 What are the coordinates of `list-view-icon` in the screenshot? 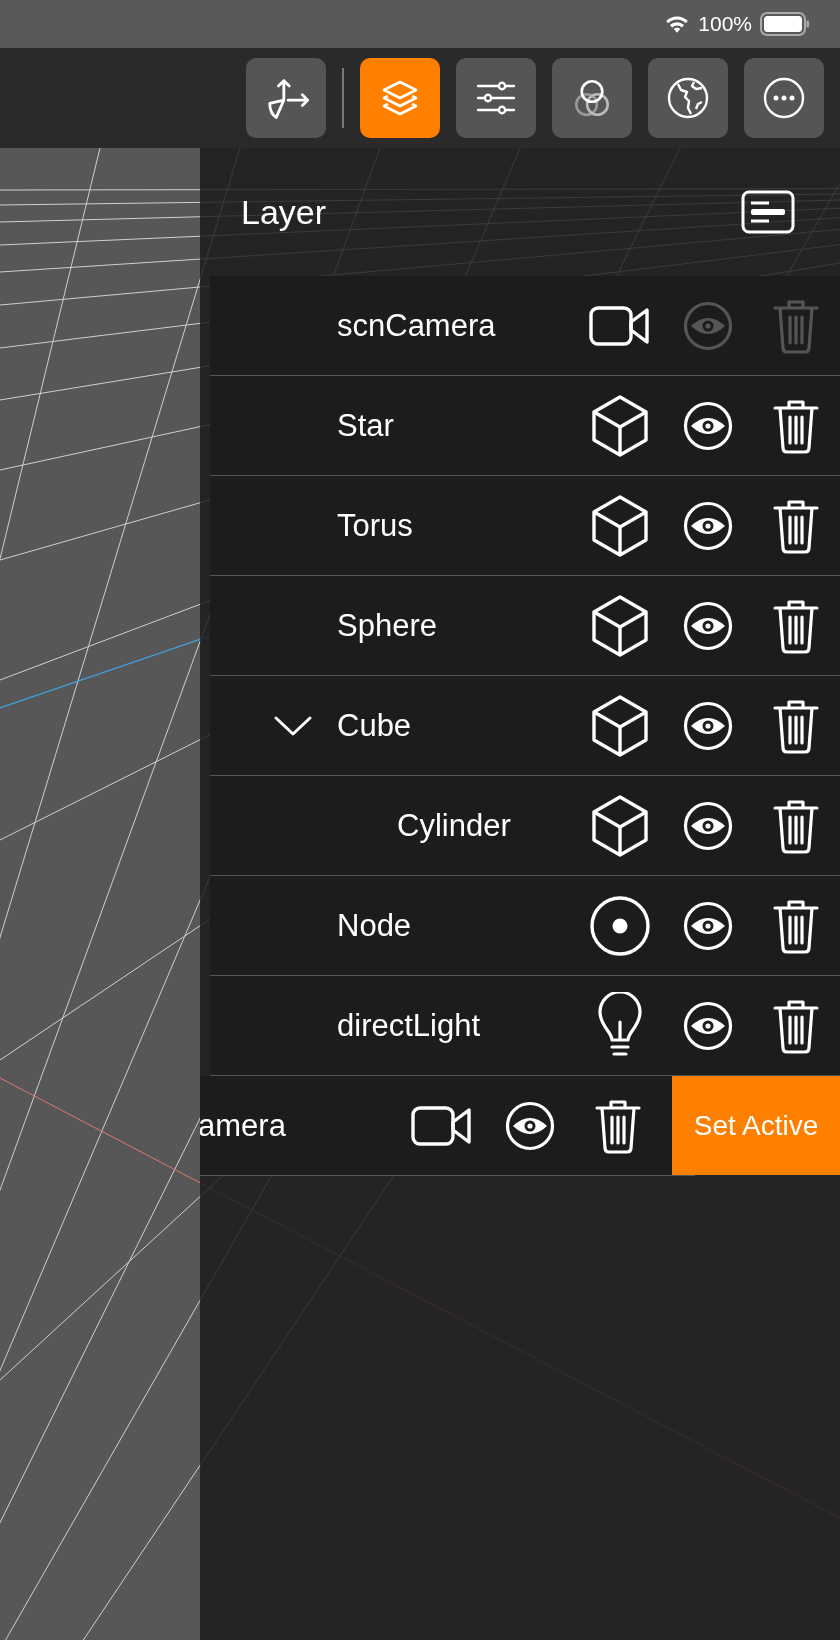 It's located at (768, 212).